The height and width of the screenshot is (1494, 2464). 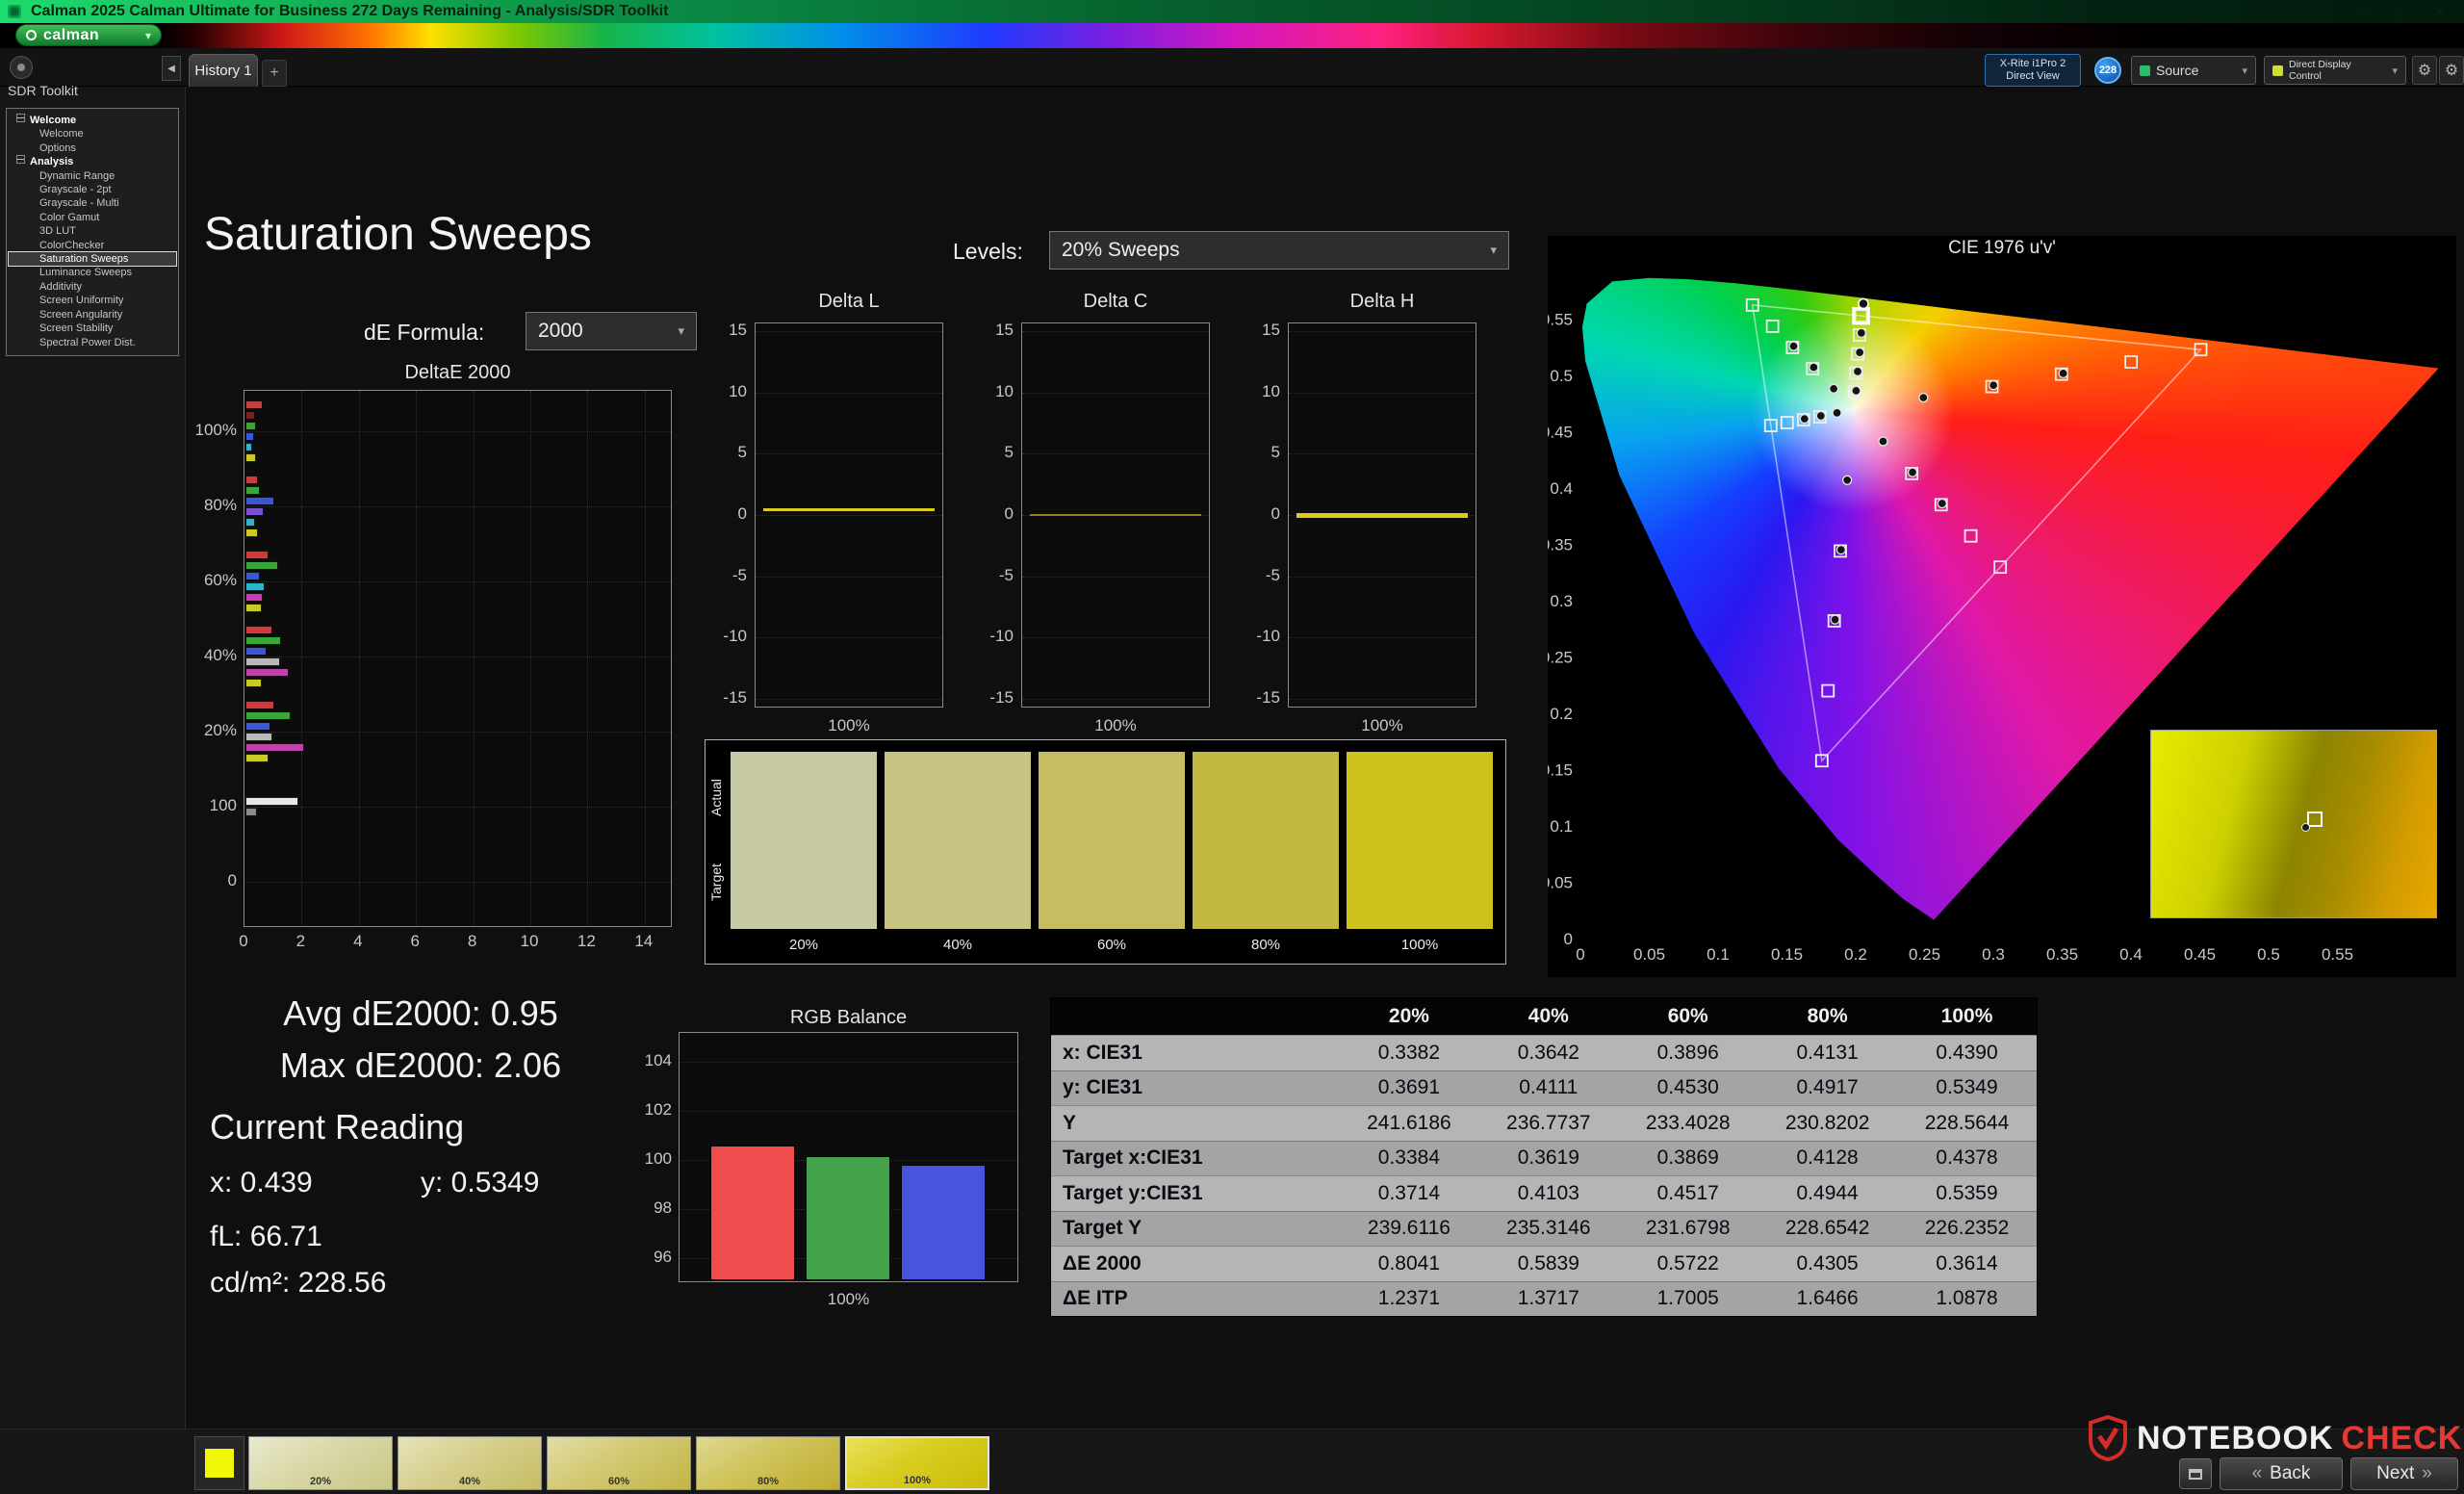 What do you see at coordinates (458, 658) in the screenshot?
I see `deltae-plot` at bounding box center [458, 658].